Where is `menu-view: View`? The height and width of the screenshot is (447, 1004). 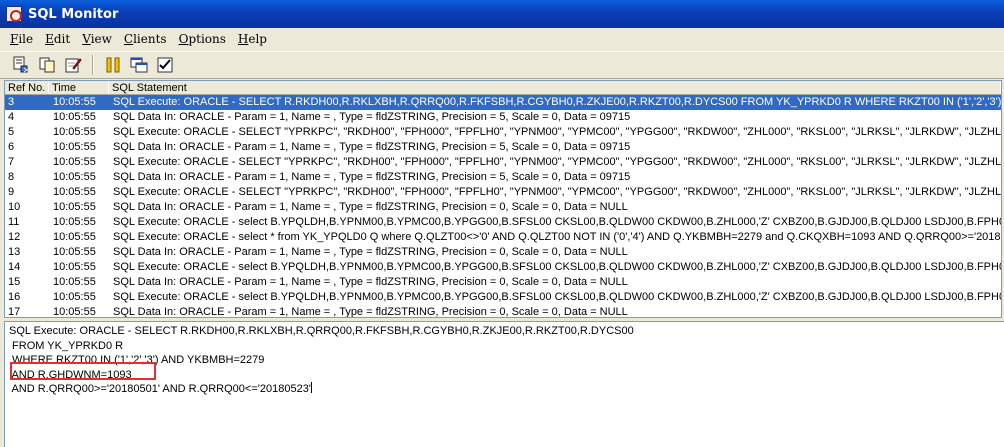 menu-view: View is located at coordinates (97, 39).